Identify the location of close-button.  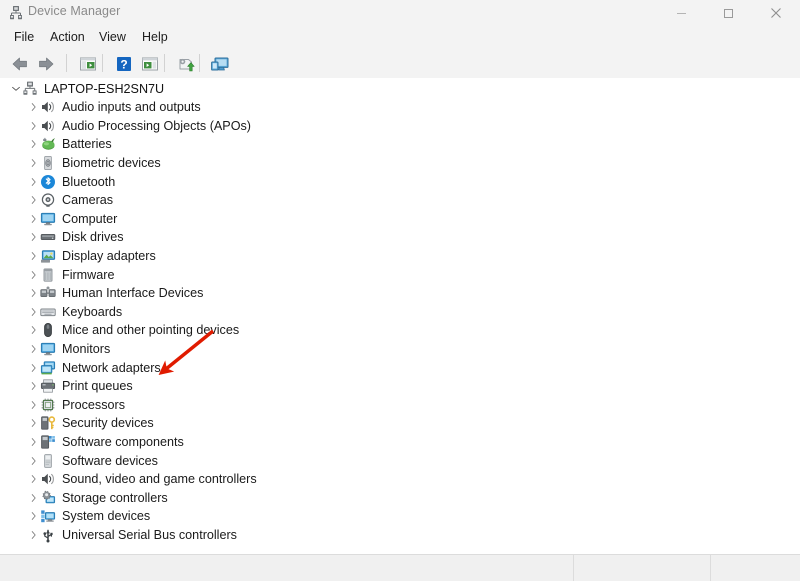
(776, 13).